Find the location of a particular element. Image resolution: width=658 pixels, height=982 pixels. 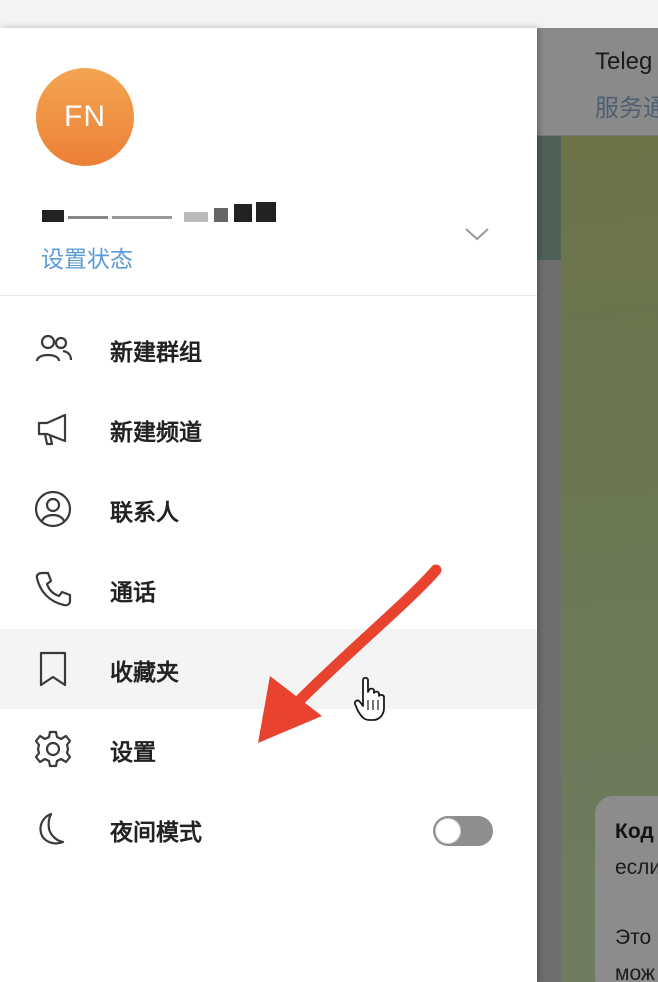

message-text-line: Это is located at coordinates (633, 937).